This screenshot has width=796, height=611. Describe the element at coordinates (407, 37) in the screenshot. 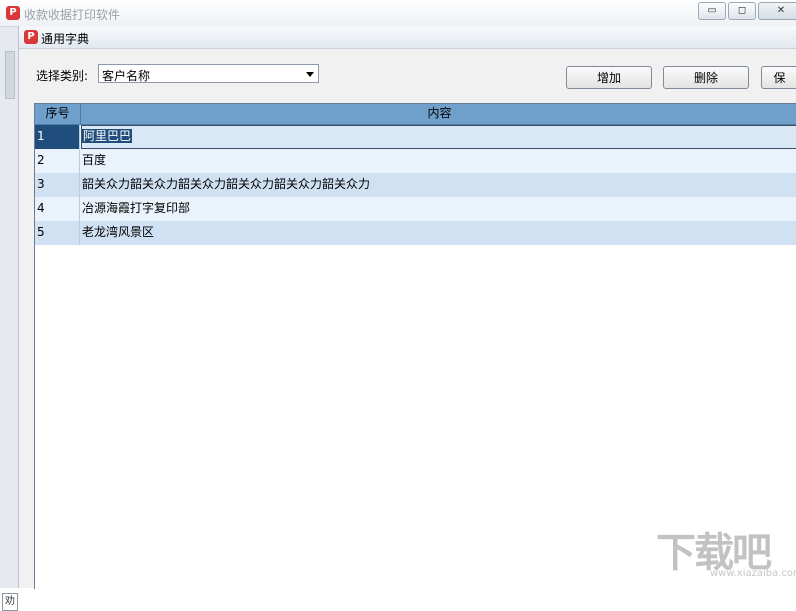

I see `dialog-titlebar: P 通用字典` at that location.